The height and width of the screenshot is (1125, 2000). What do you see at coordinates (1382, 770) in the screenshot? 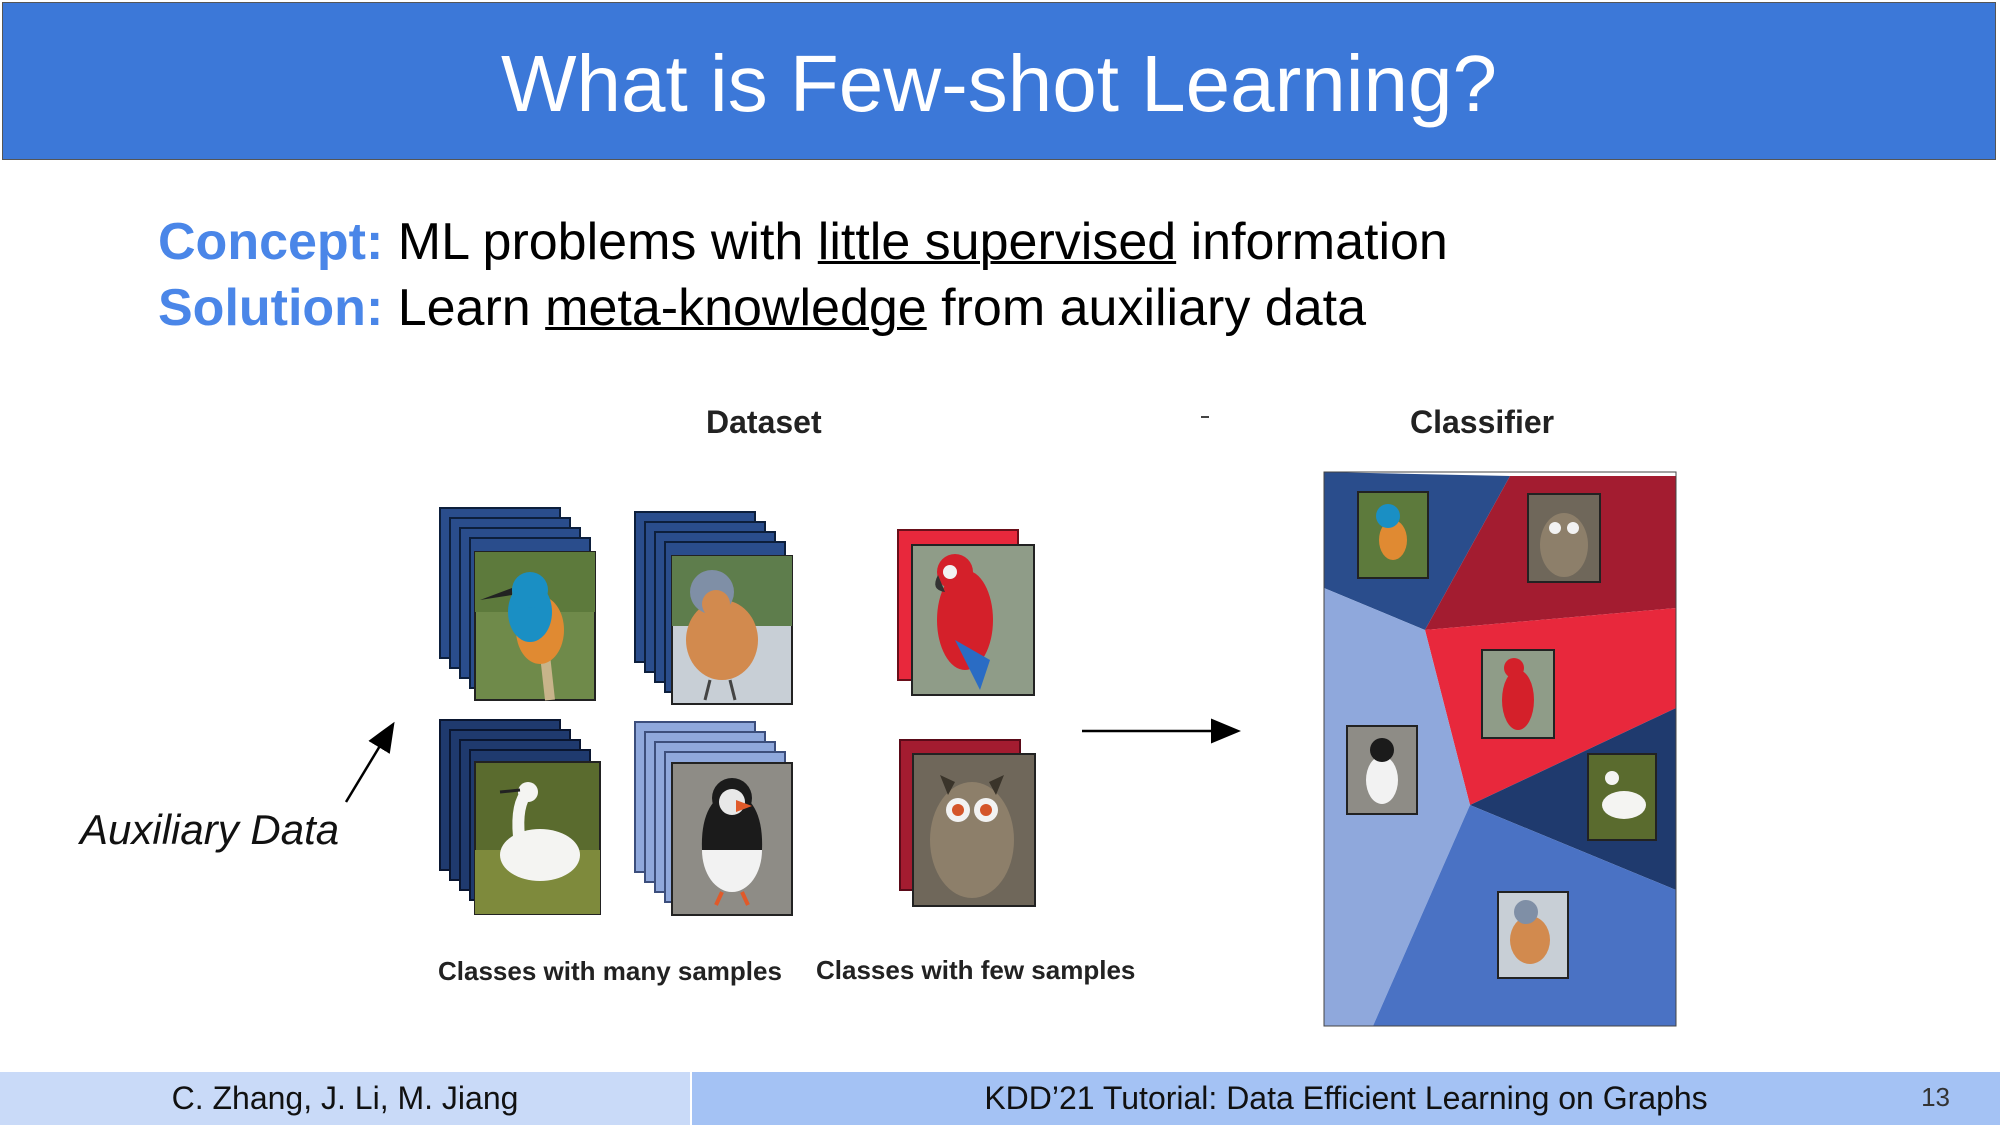
I see `classifier-puffin-thumb` at bounding box center [1382, 770].